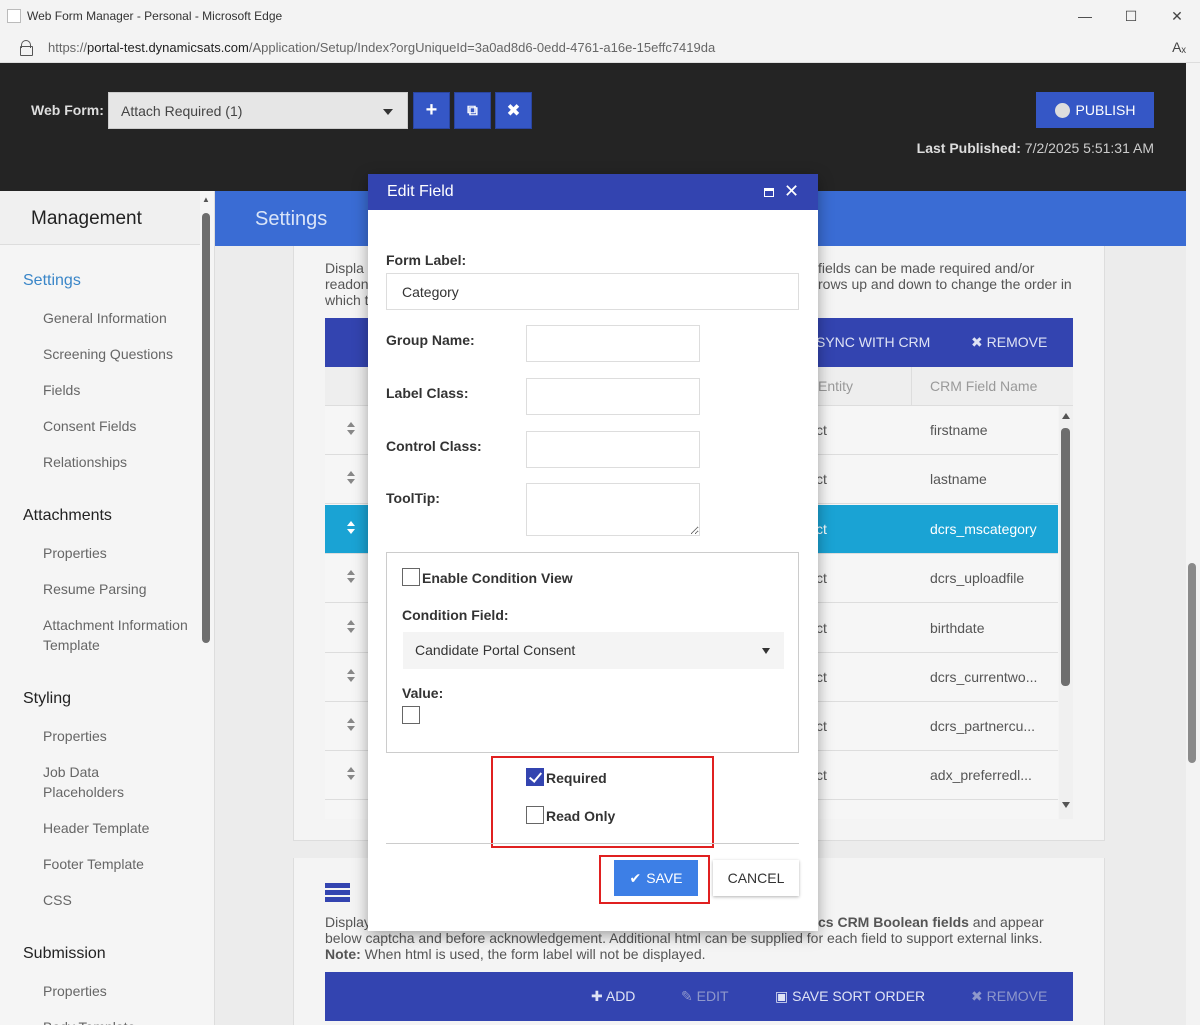  What do you see at coordinates (123, 426) in the screenshot?
I see `sidebar-item-consent-fields: Consent Fields` at bounding box center [123, 426].